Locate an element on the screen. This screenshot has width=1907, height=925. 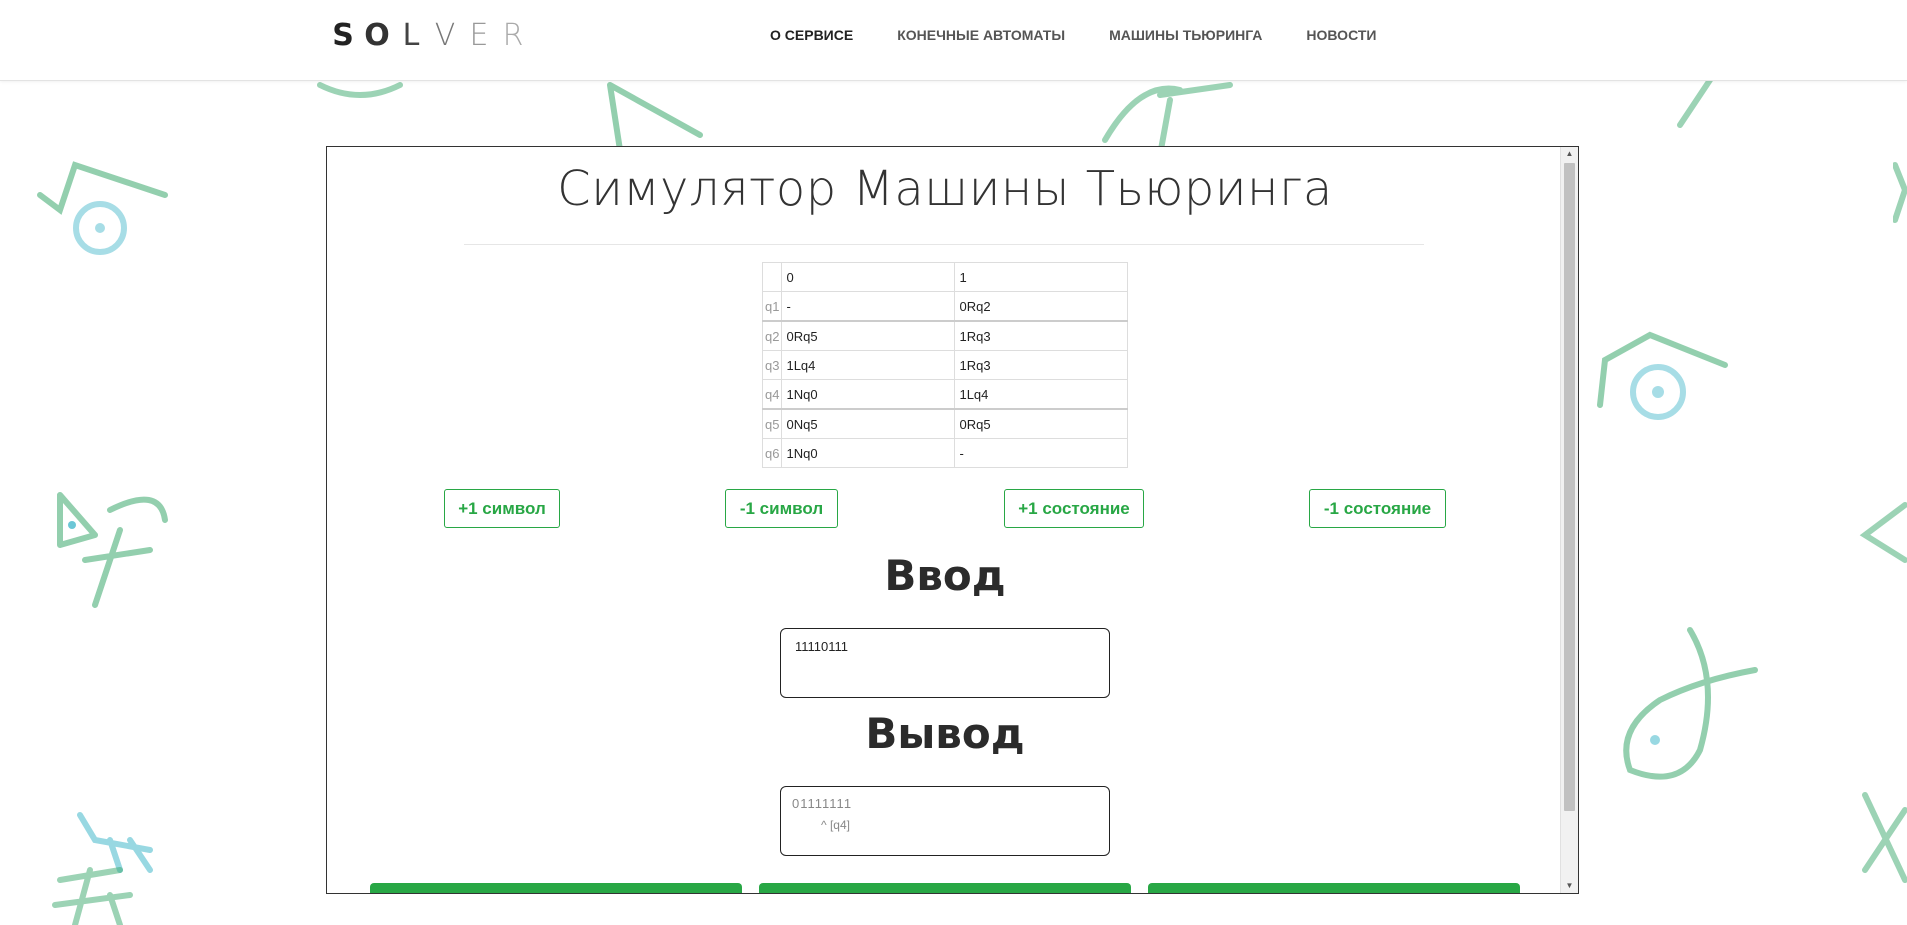
scroll-down-arrow-icon: ▼ is located at coordinates (1569, 886).